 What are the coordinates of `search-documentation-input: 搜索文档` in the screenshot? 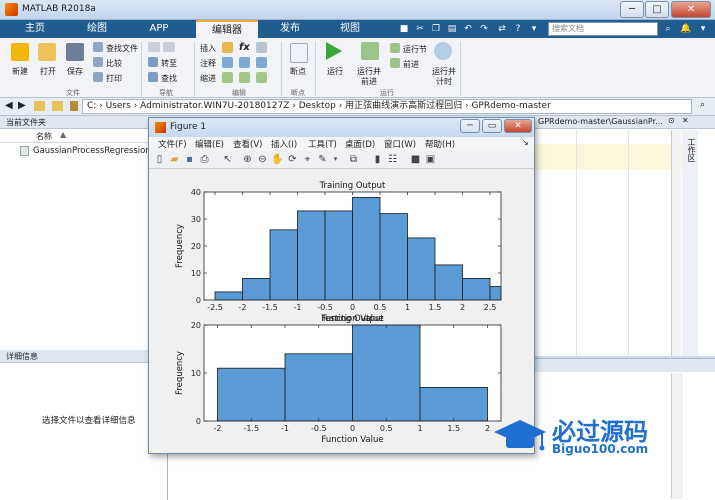 It's located at (603, 29).